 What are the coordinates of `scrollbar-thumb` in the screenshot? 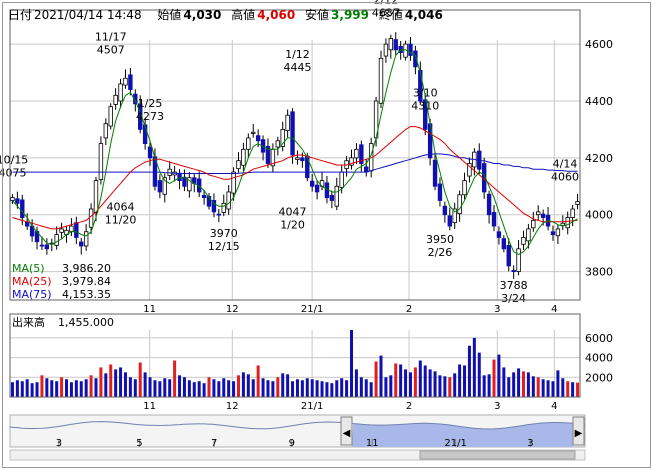 It's located at (497, 455).